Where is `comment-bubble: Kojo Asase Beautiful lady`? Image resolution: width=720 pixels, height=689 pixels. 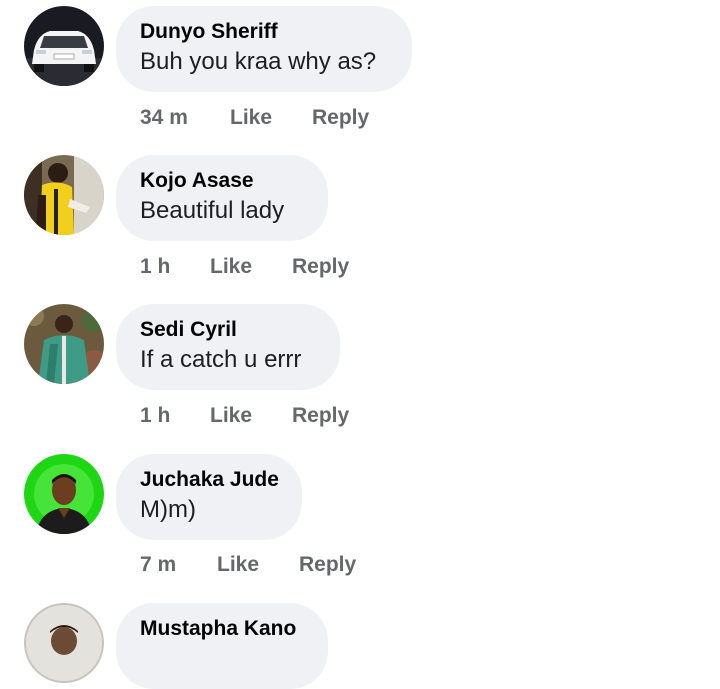
comment-bubble: Kojo Asase Beautiful lady is located at coordinates (222, 198).